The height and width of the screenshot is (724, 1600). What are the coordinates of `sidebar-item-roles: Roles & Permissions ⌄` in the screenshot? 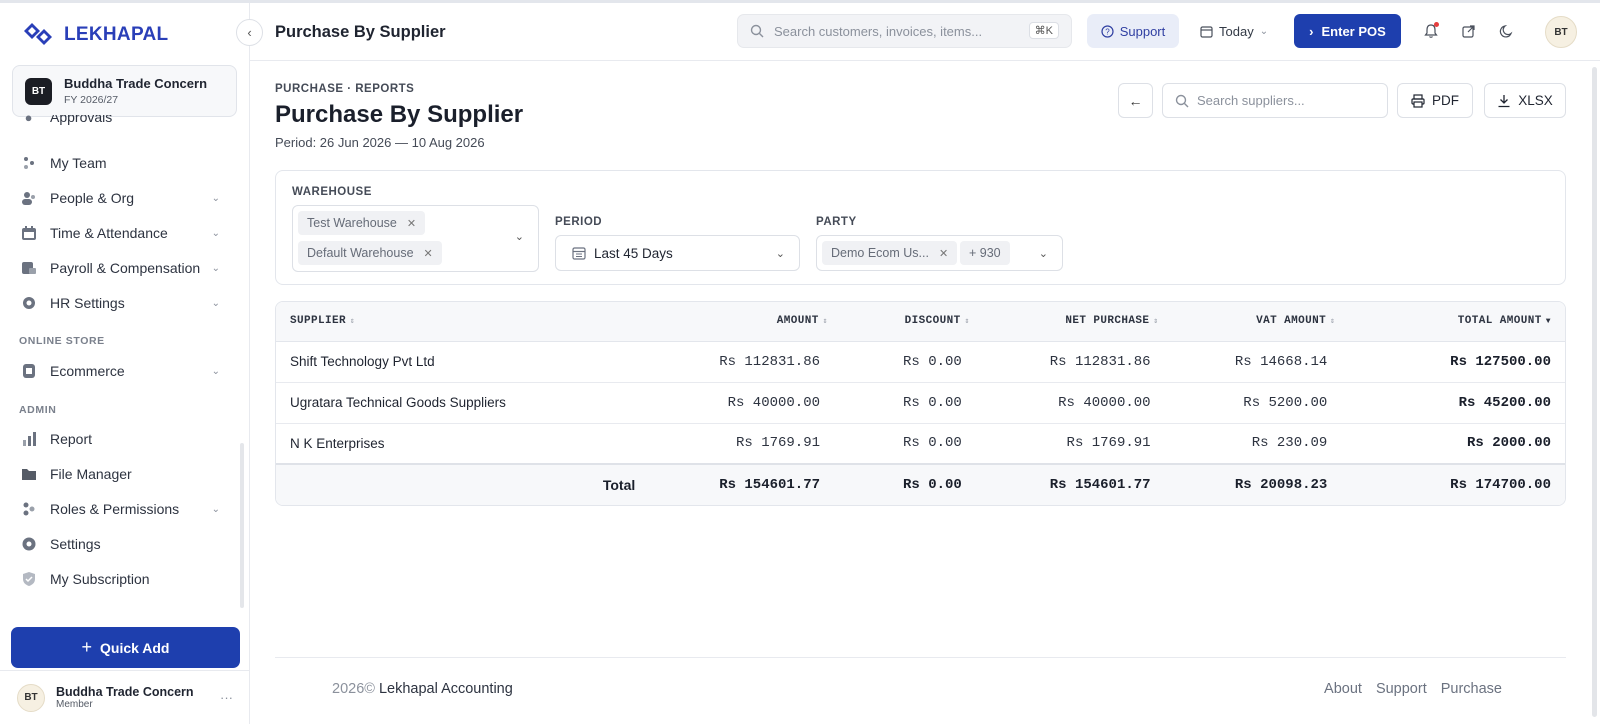 It's located at (120, 509).